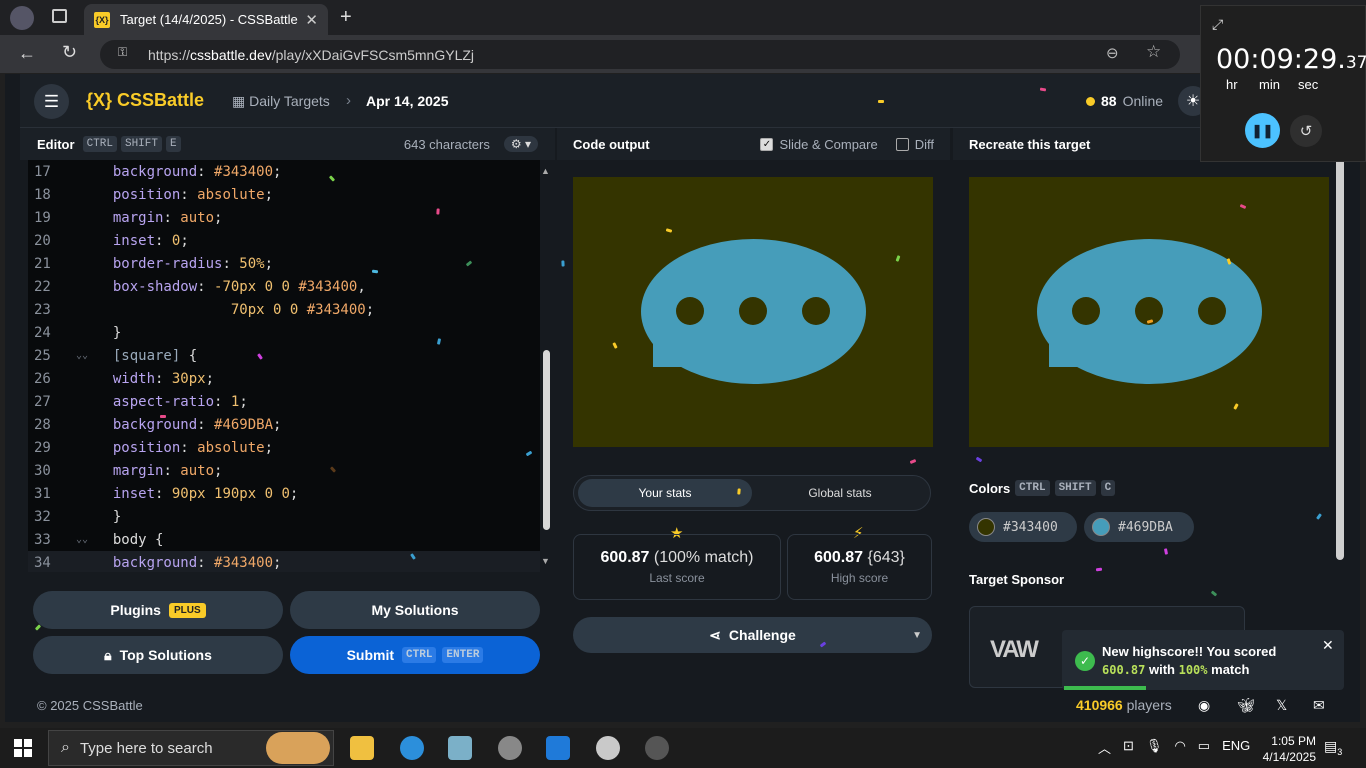 This screenshot has height=768, width=1366. I want to click on search-highlight-image, so click(298, 748).